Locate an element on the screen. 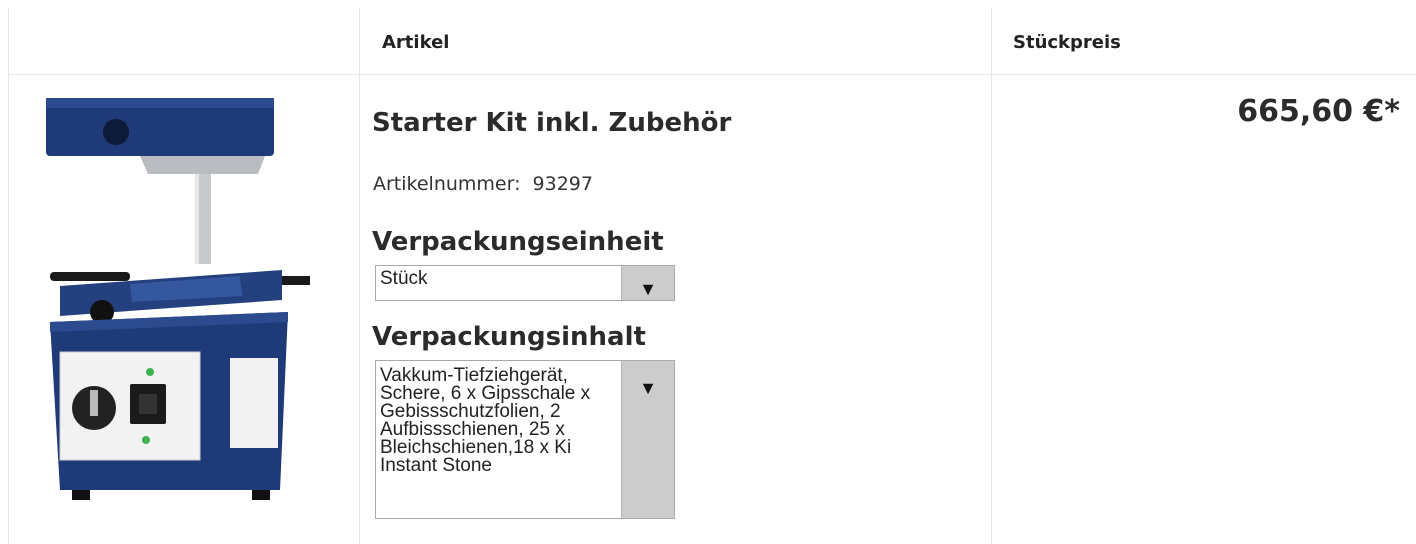 Image resolution: width=1416 pixels, height=544 pixels. packaging-content-dropdown-button: ▼ is located at coordinates (647, 439).